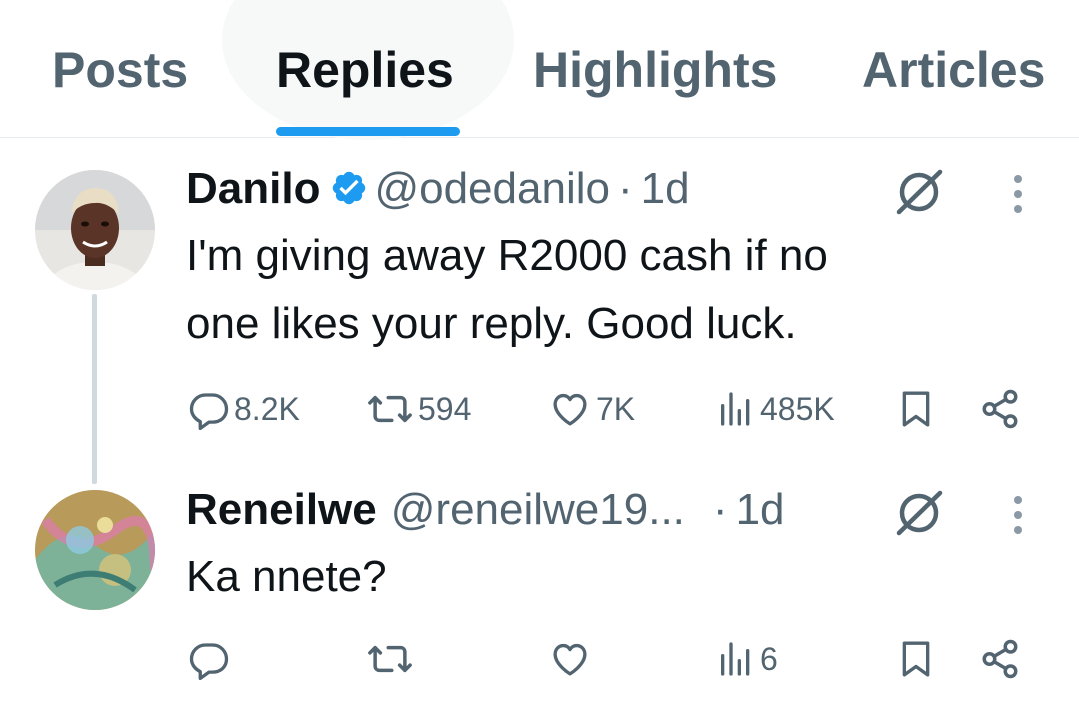 The image size is (1079, 722). I want to click on reply-count: 8.2K, so click(267, 408).